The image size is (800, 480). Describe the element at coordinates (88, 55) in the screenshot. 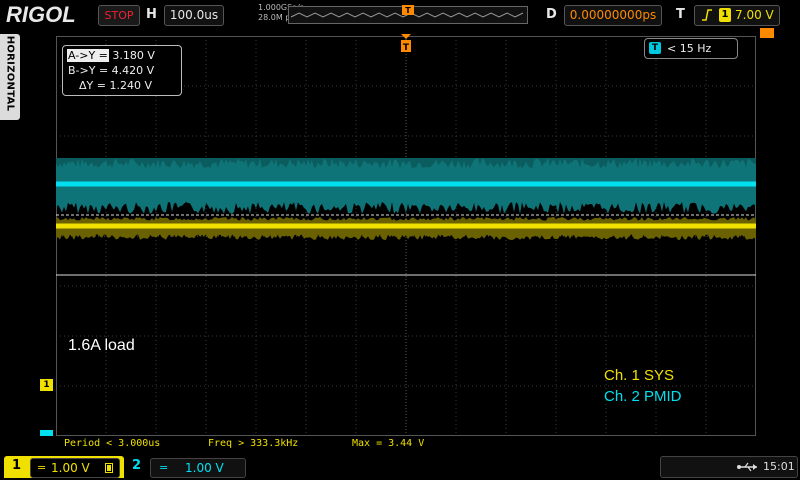

I see `cursor-a-label: A->Y =` at that location.